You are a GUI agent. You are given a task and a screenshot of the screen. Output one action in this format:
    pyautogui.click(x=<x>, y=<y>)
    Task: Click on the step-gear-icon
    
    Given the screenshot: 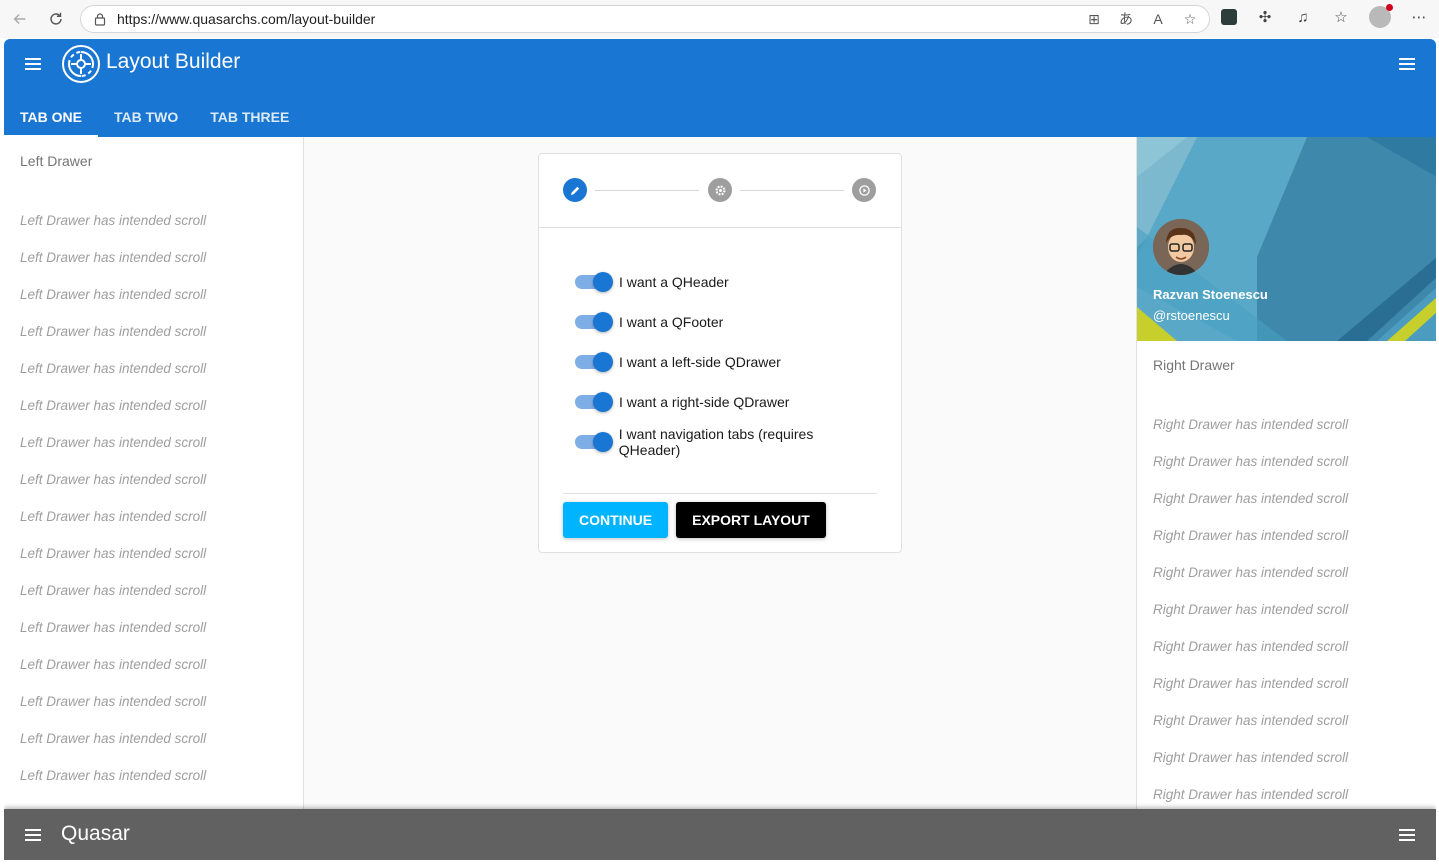 What is the action you would take?
    pyautogui.click(x=720, y=190)
    